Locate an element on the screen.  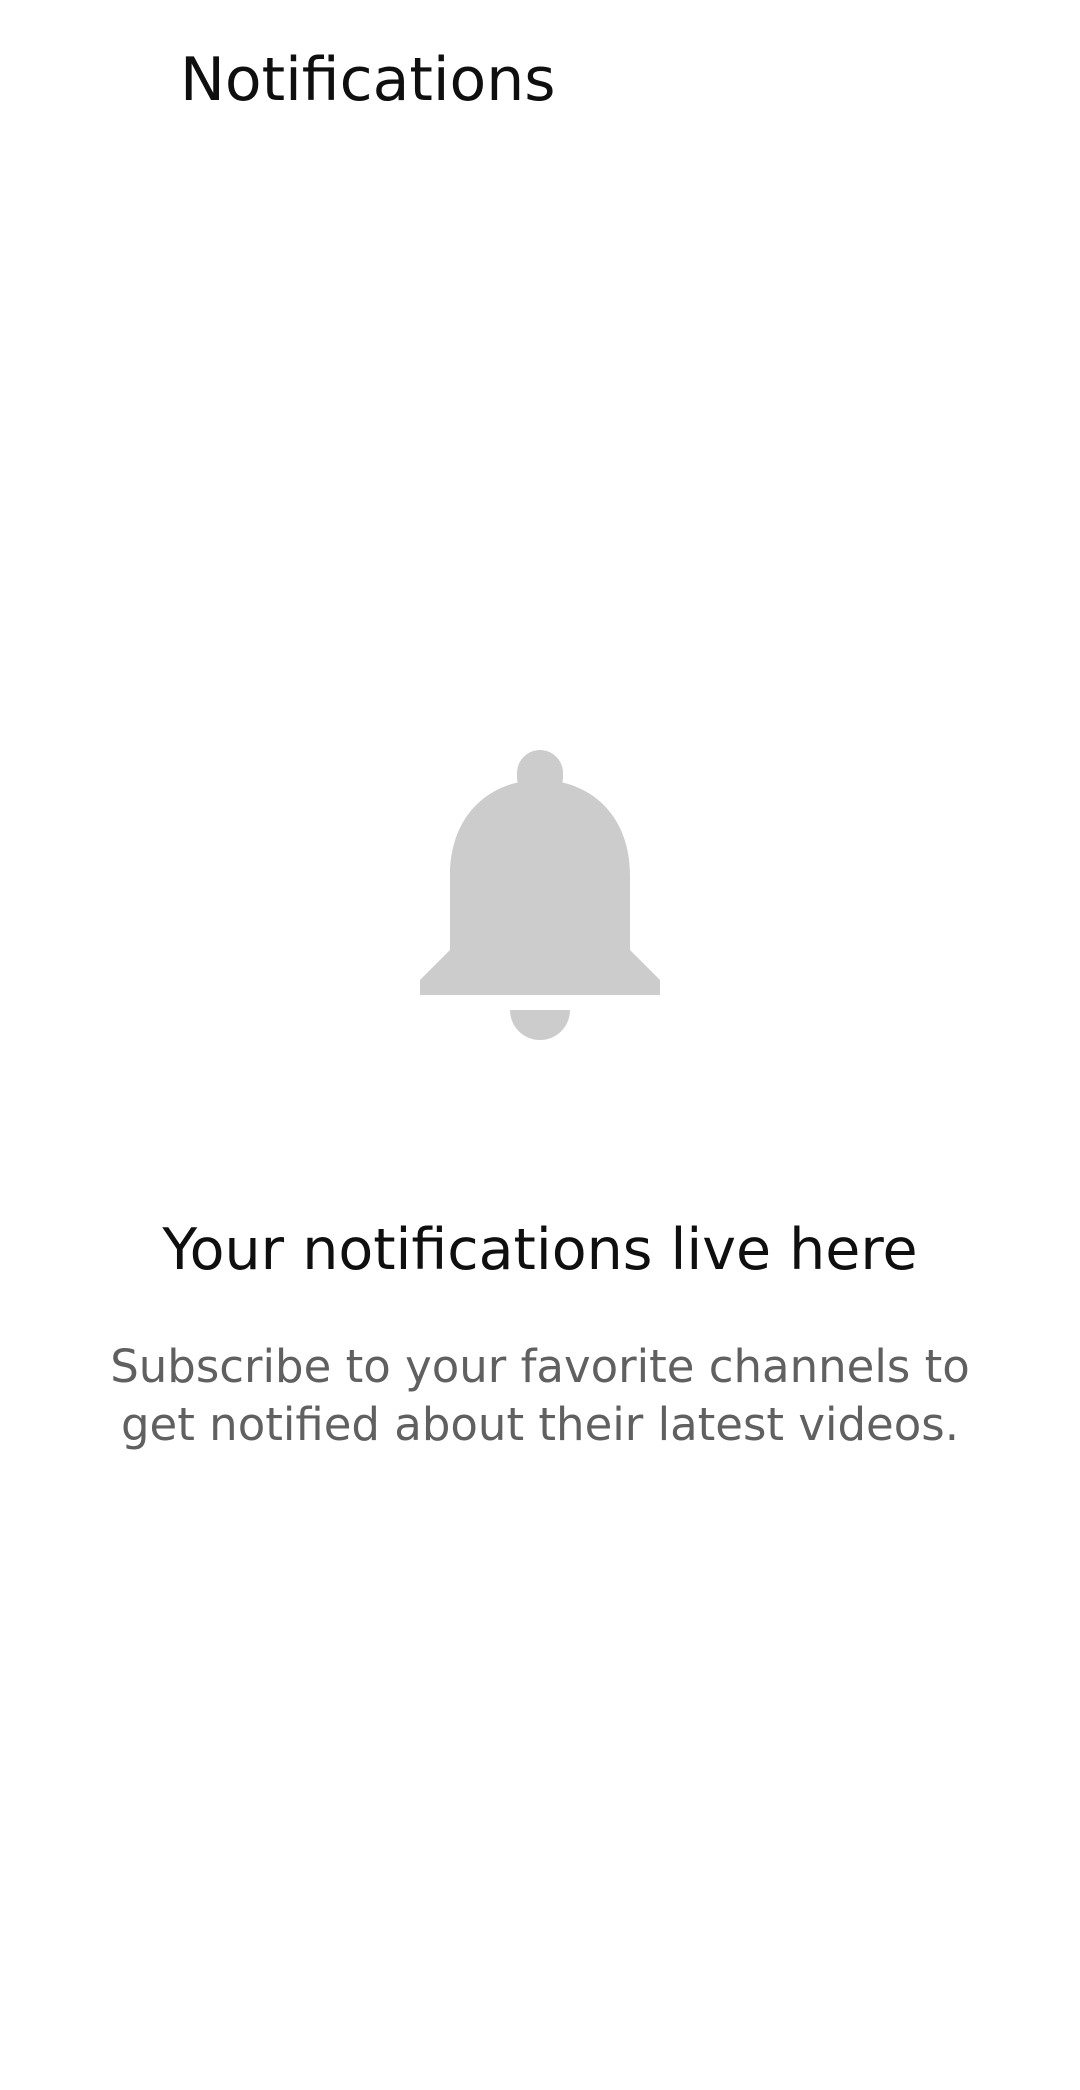
empty-state-title: Your notifications live here is located at coordinates (540, 1250).